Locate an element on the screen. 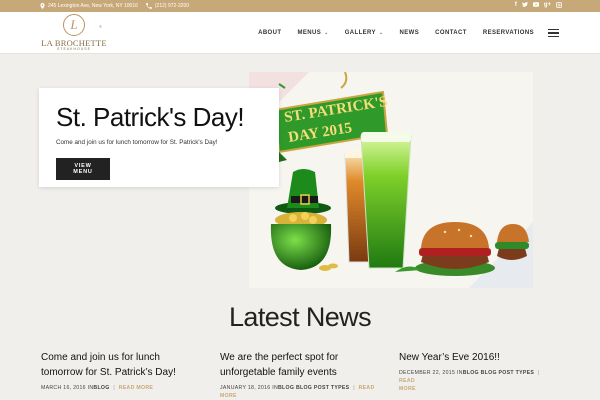  address-info: 245 Lexington Ave, New York, NY 10016 is located at coordinates (89, 6).